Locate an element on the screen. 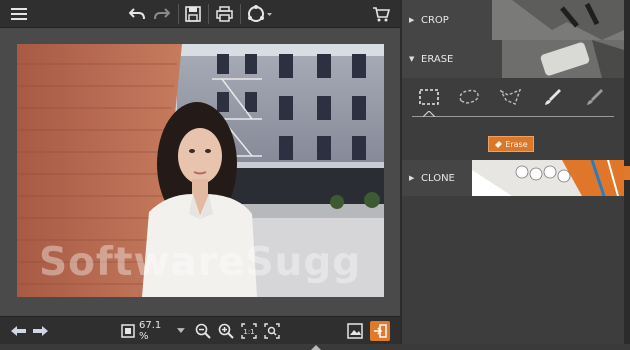 This screenshot has width=630, height=350. save-icon is located at coordinates (193, 14).